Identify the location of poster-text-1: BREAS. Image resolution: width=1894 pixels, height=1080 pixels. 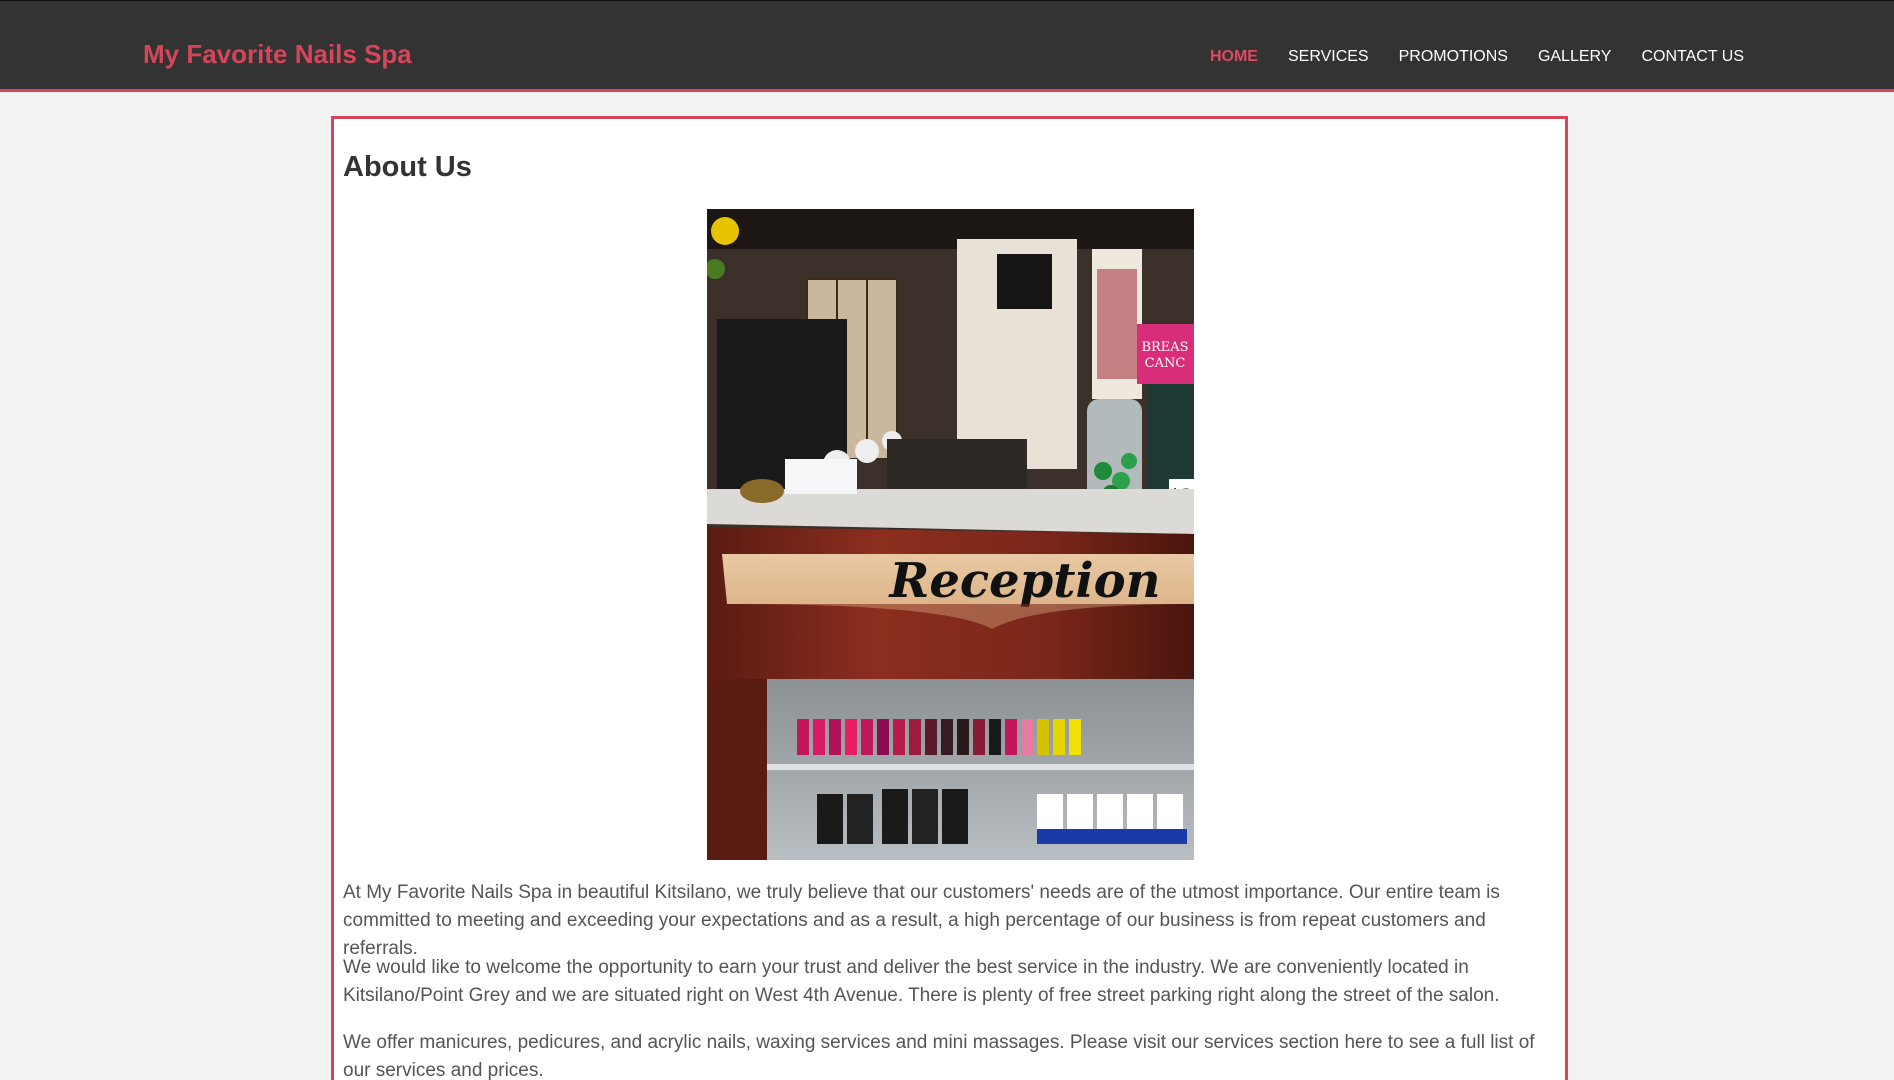
(1164, 347).